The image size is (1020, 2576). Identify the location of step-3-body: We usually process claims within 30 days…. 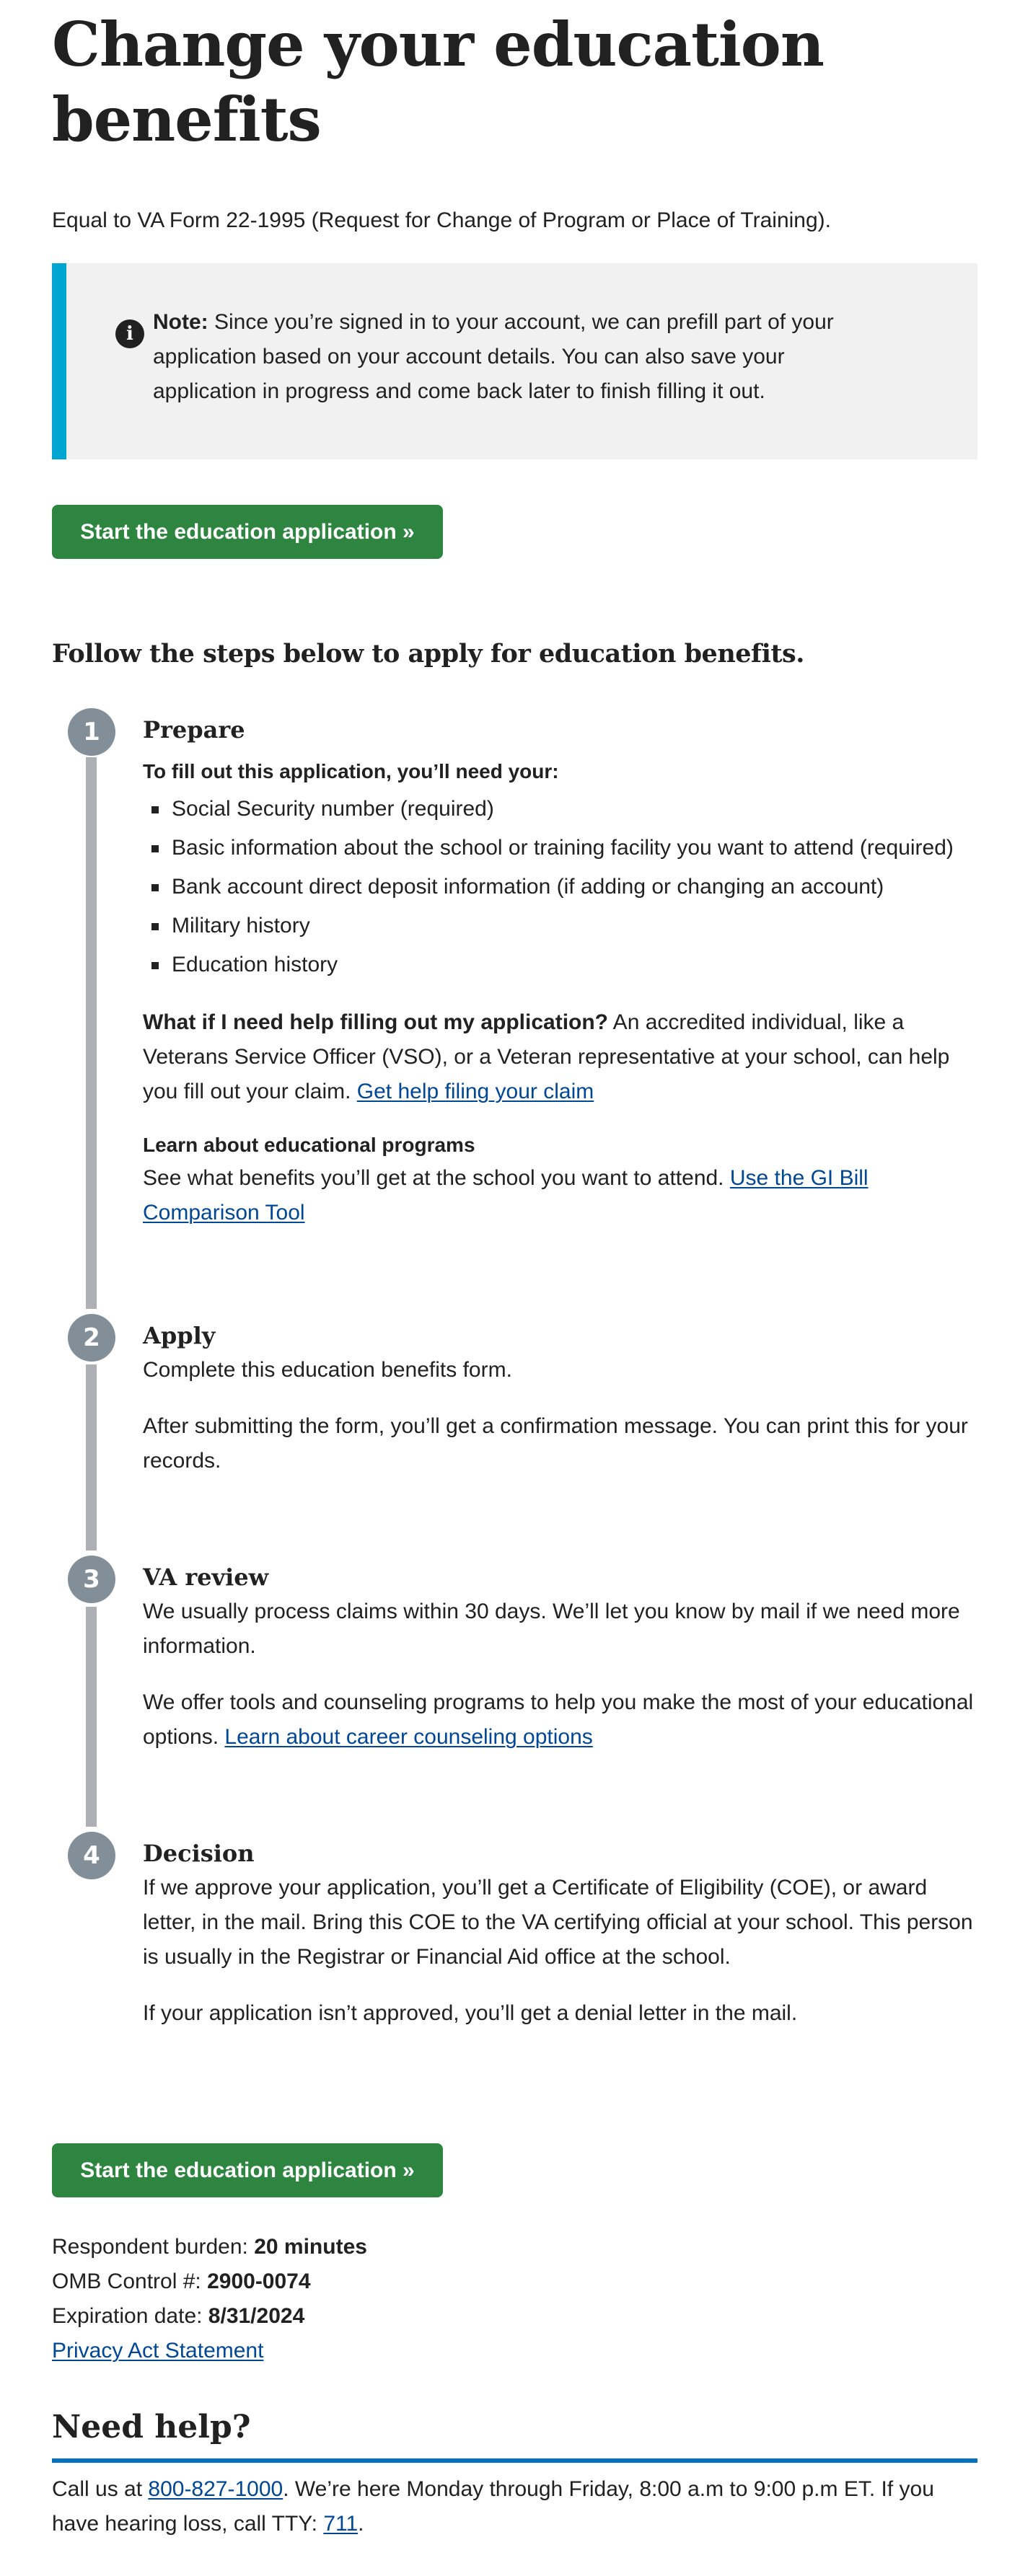
(561, 1674).